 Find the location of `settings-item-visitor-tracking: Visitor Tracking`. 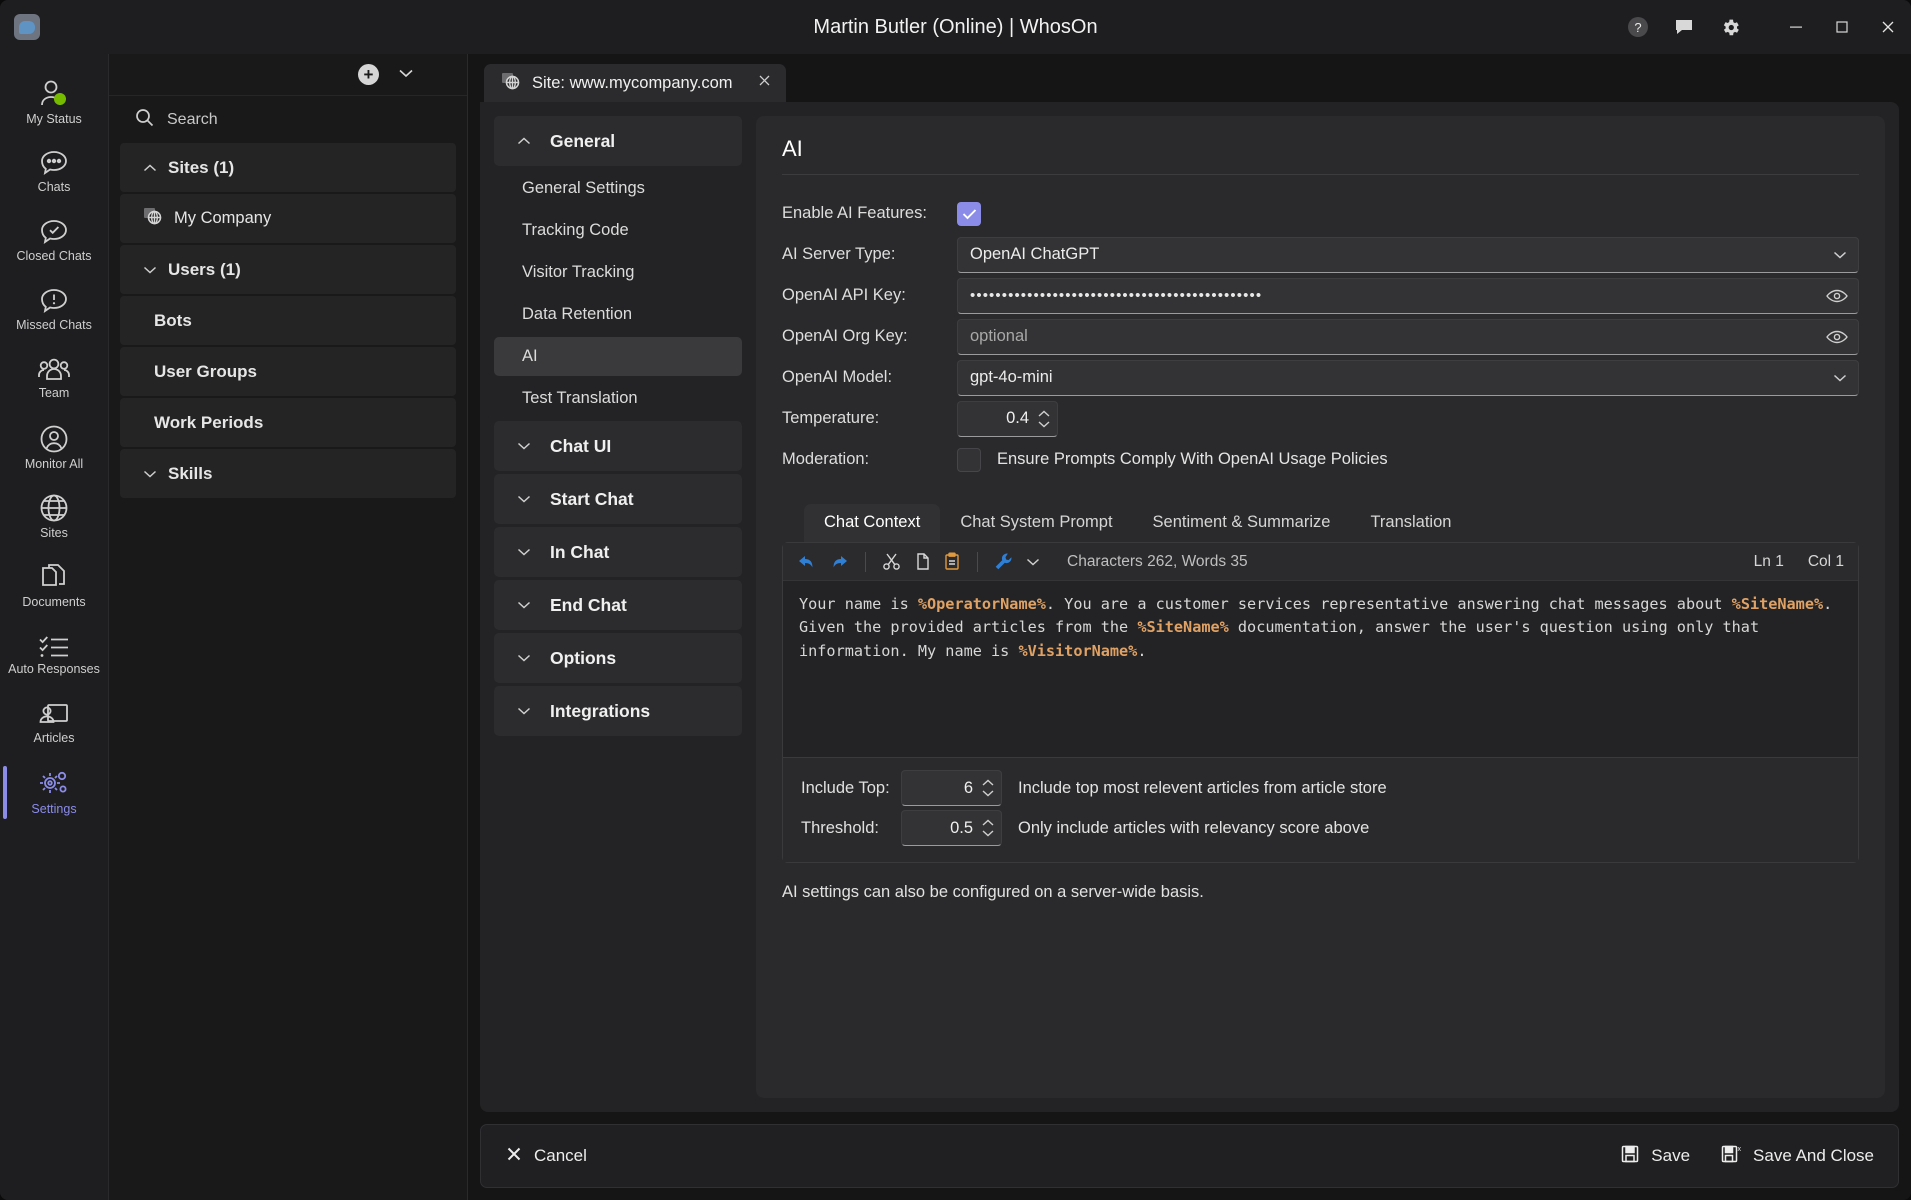

settings-item-visitor-tracking: Visitor Tracking is located at coordinates (618, 272).